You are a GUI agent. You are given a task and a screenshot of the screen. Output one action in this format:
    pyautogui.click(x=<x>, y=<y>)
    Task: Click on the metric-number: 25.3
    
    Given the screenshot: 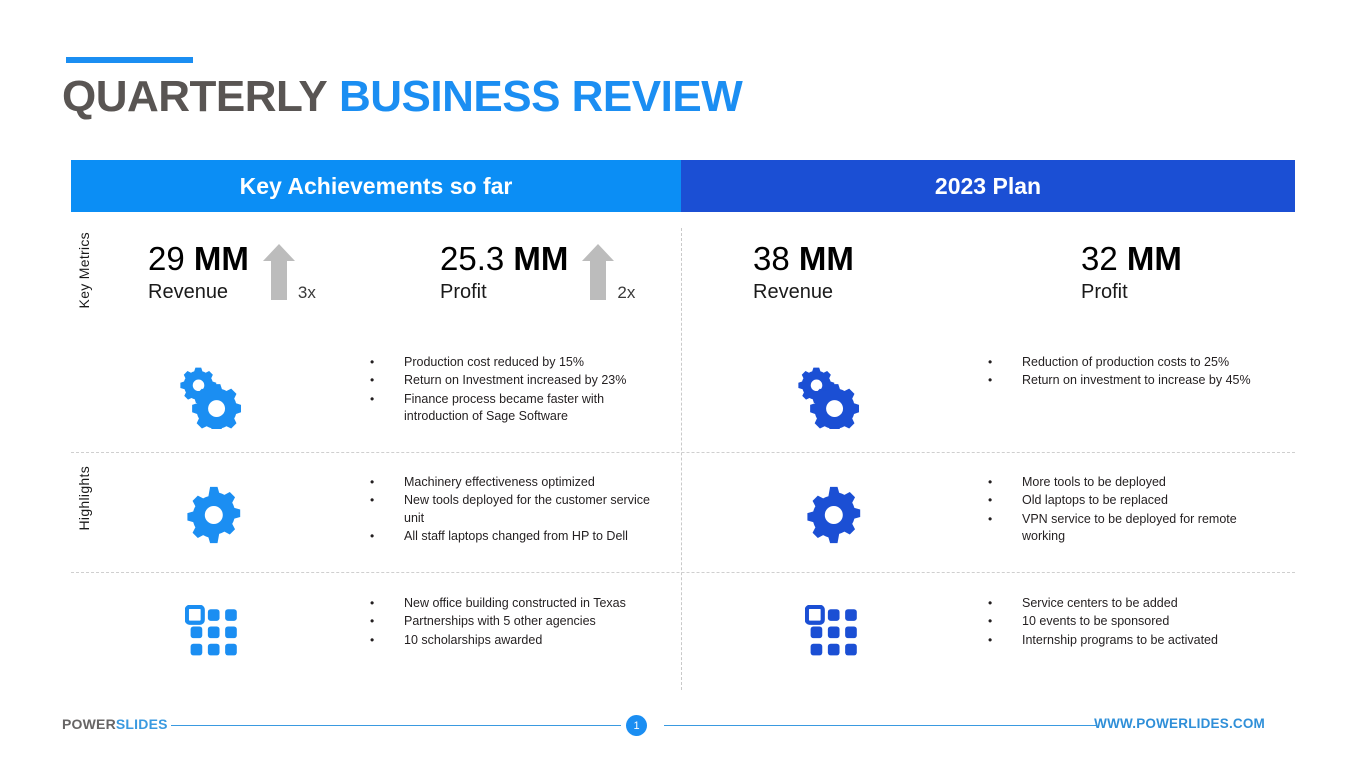 What is the action you would take?
    pyautogui.click(x=472, y=258)
    